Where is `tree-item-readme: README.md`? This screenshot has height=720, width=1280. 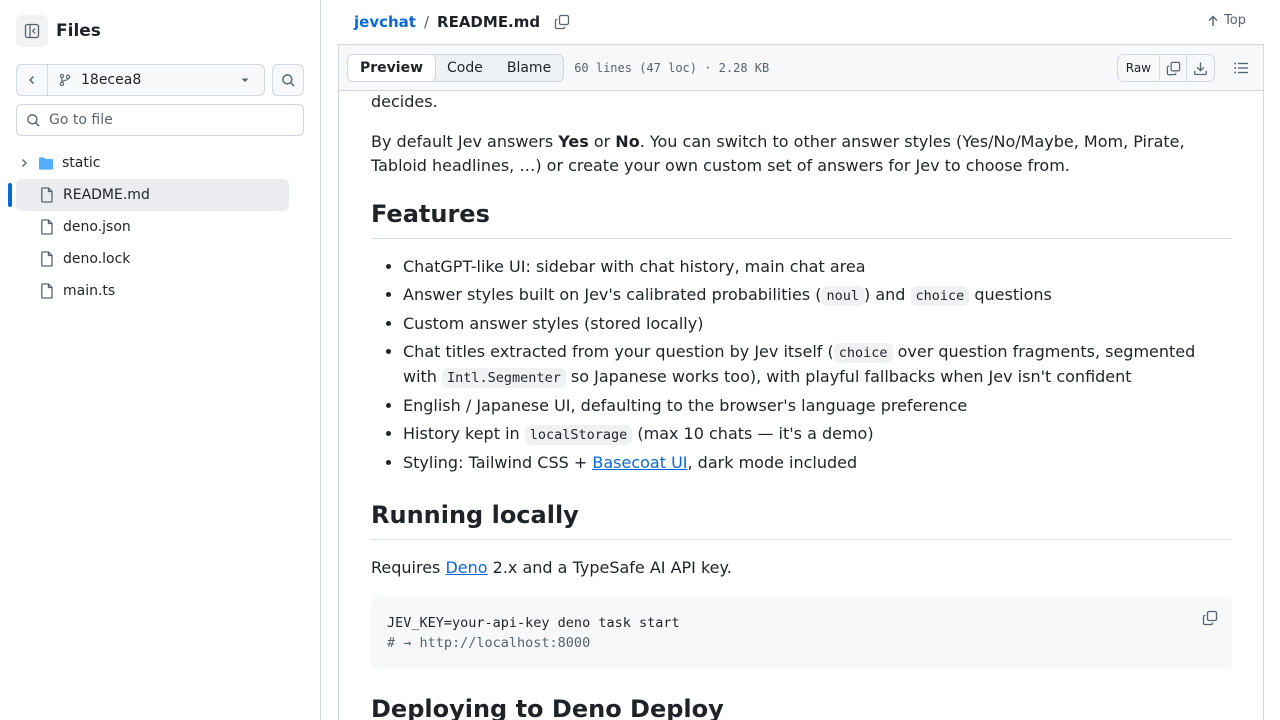 tree-item-readme: README.md is located at coordinates (148, 195).